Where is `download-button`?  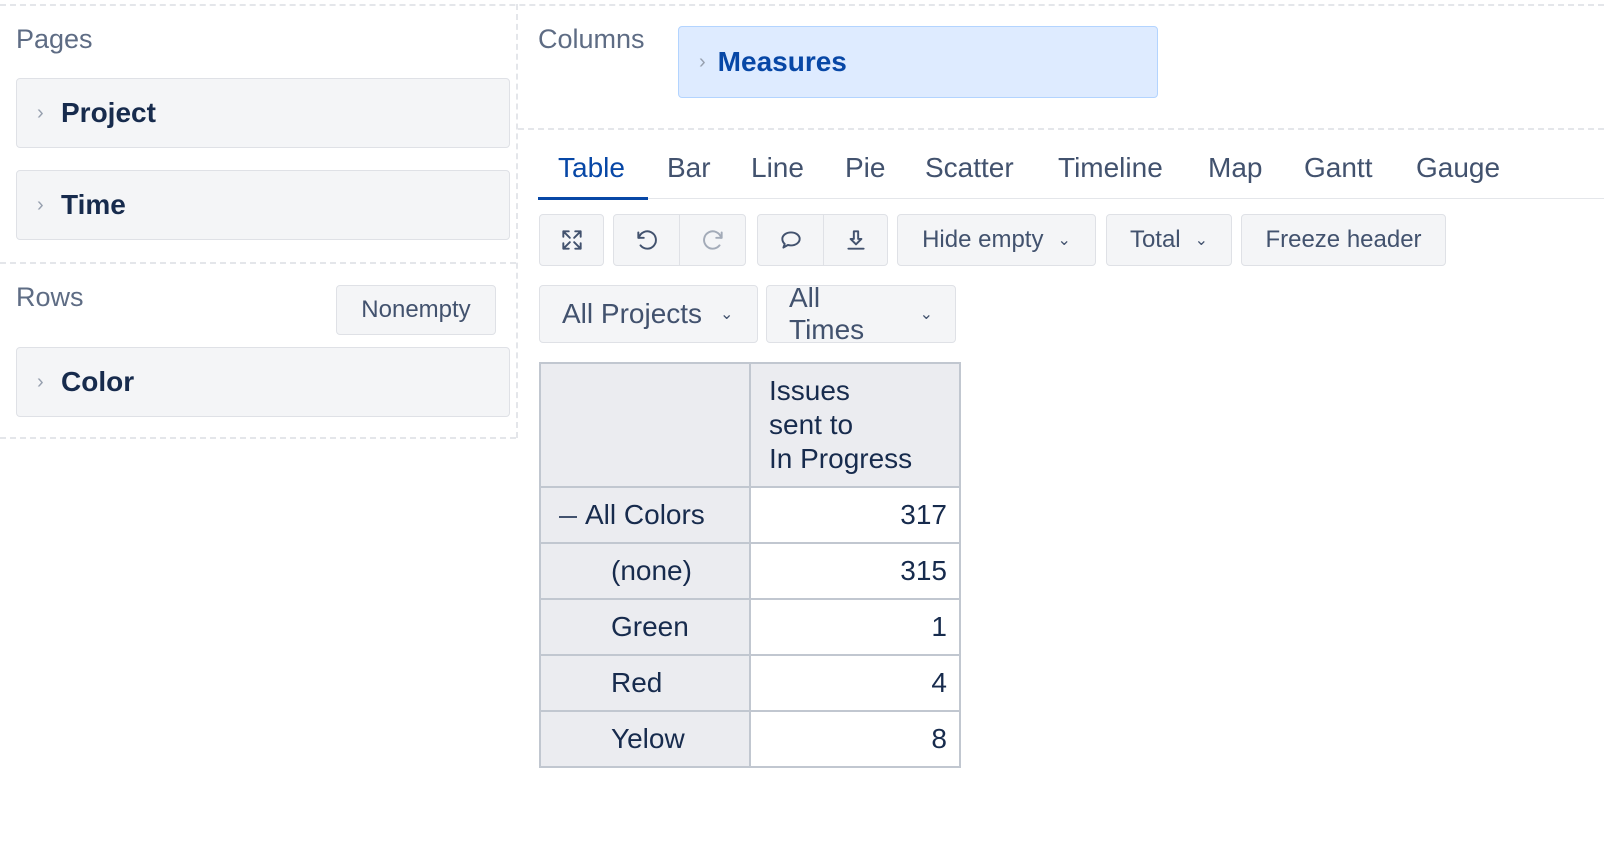
download-button is located at coordinates (855, 240).